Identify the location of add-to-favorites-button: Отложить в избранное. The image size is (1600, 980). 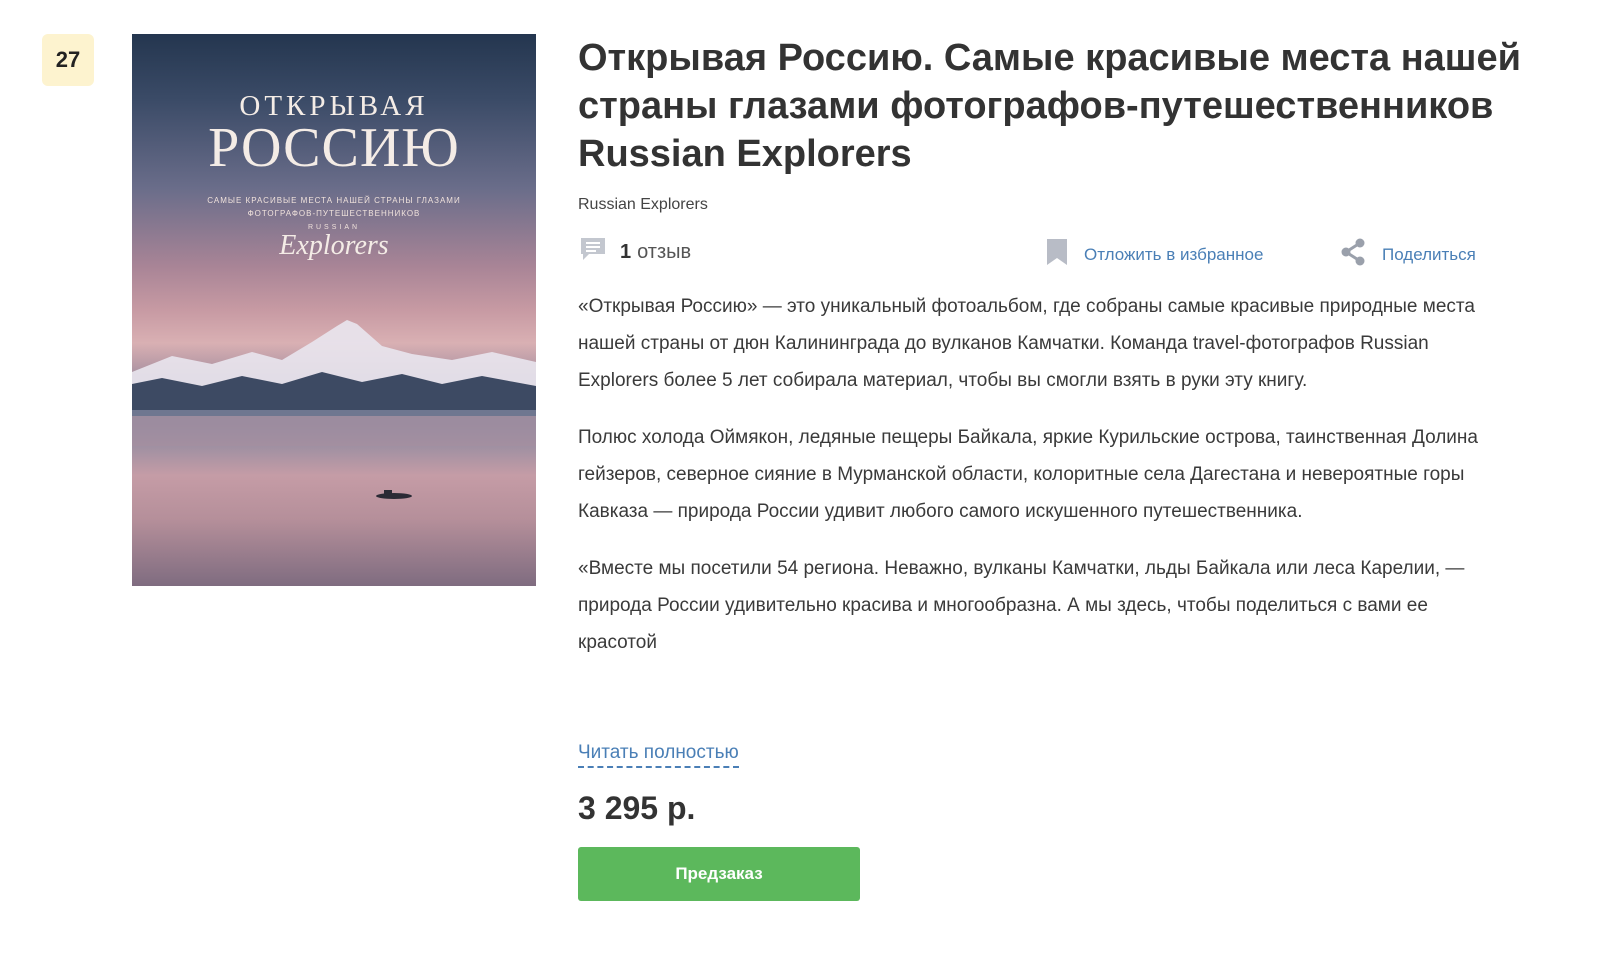
(1154, 254).